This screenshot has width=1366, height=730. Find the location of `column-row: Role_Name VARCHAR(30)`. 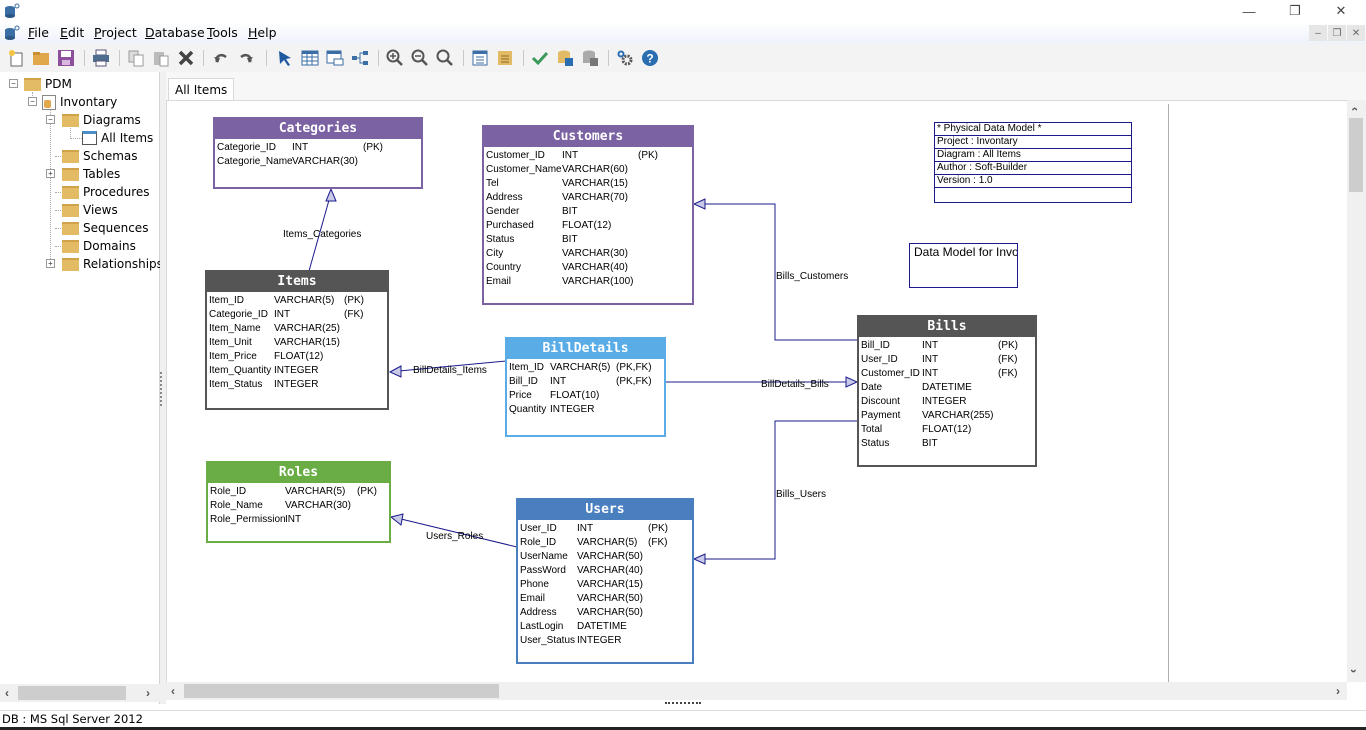

column-row: Role_Name VARCHAR(30) is located at coordinates (299, 506).